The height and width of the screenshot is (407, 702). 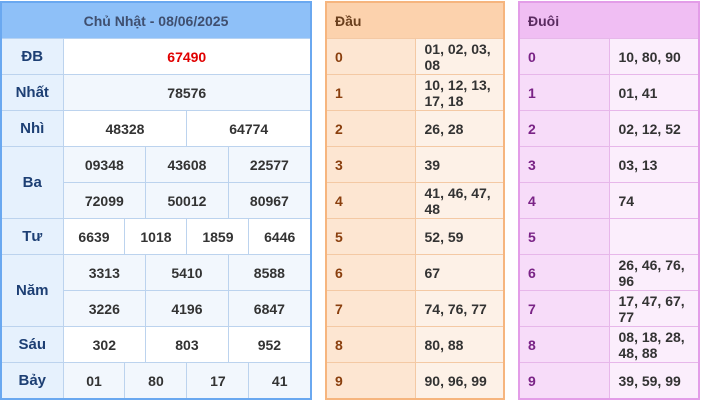 I want to click on tail-row: 5, so click(x=609, y=236).